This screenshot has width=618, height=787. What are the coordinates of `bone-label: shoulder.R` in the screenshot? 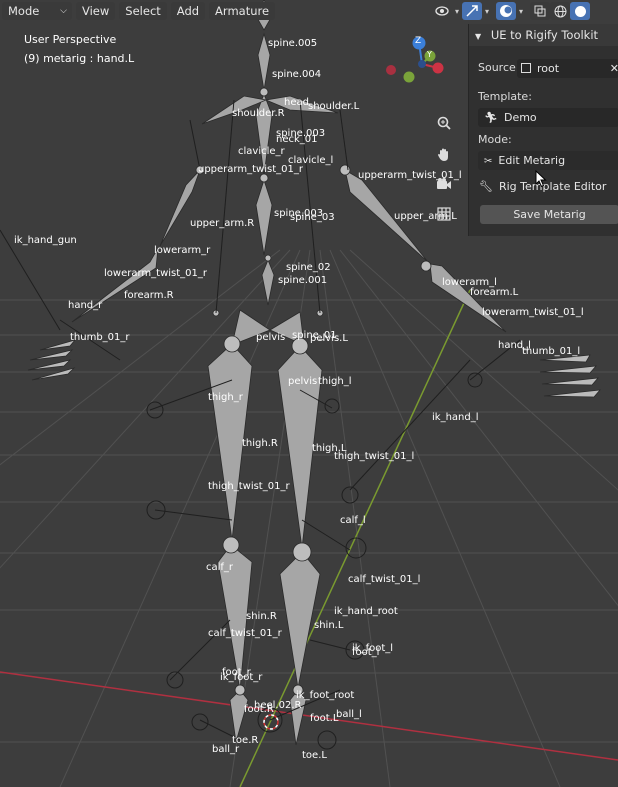 It's located at (258, 113).